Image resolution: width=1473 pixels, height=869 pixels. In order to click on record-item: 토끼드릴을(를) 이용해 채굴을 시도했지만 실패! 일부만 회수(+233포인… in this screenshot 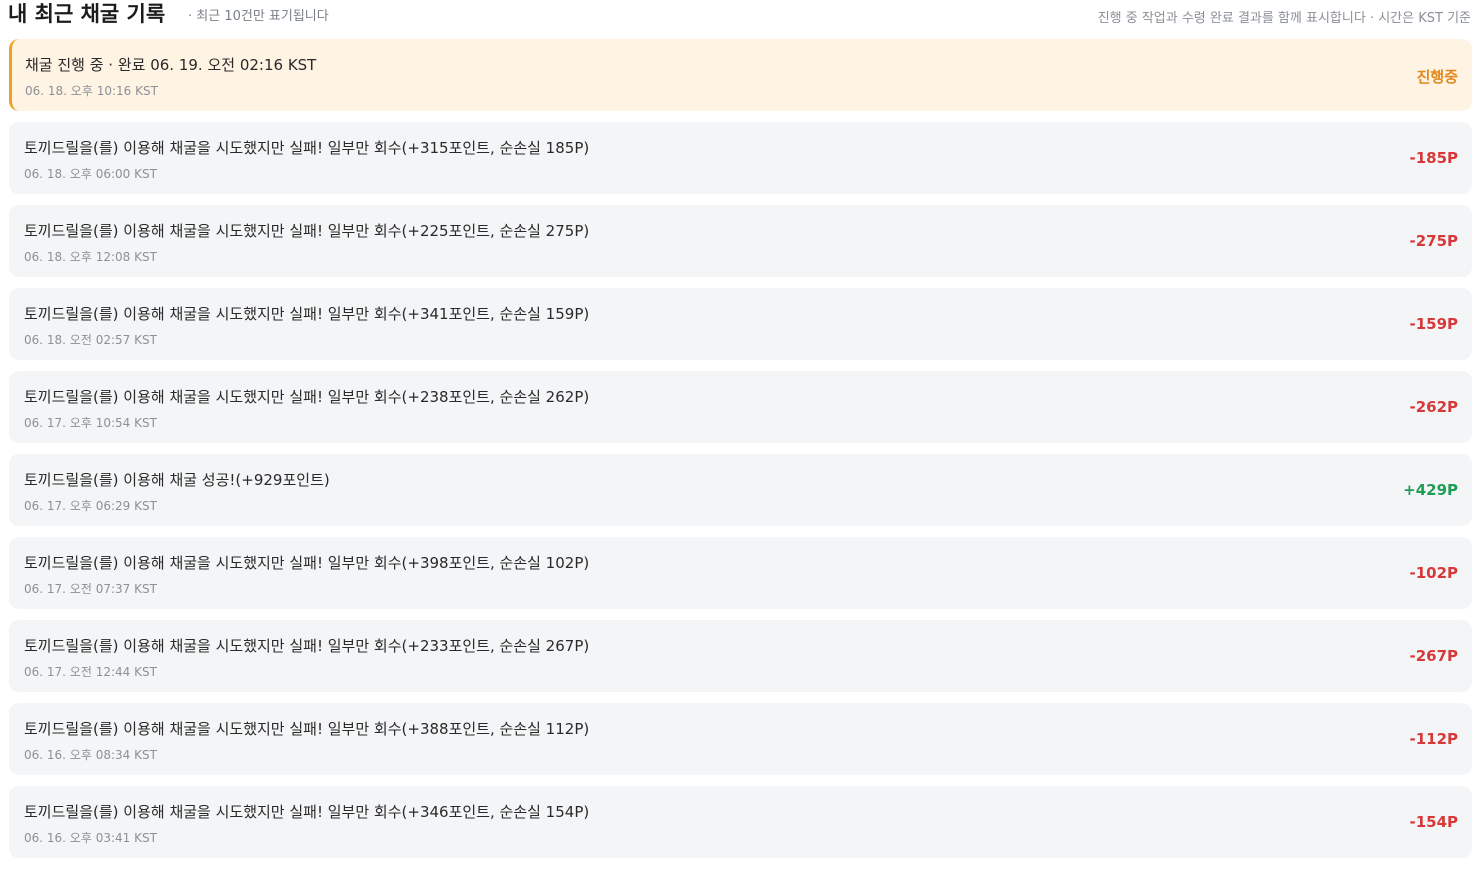, I will do `click(740, 656)`.